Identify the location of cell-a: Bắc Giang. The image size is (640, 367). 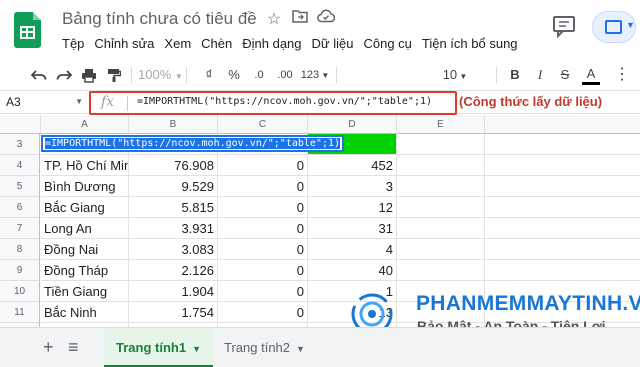
(85, 207).